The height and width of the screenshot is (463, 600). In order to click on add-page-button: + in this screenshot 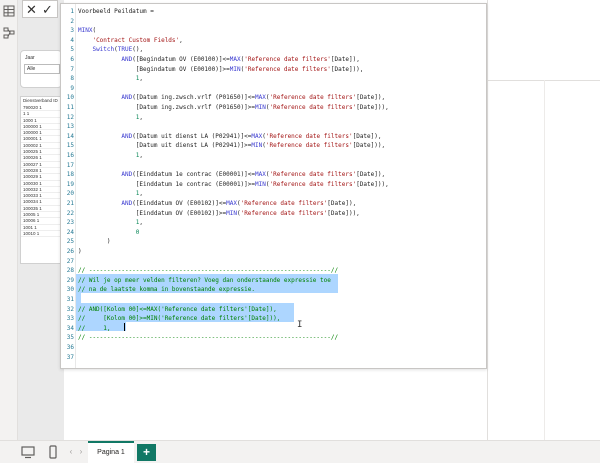, I will do `click(146, 452)`.